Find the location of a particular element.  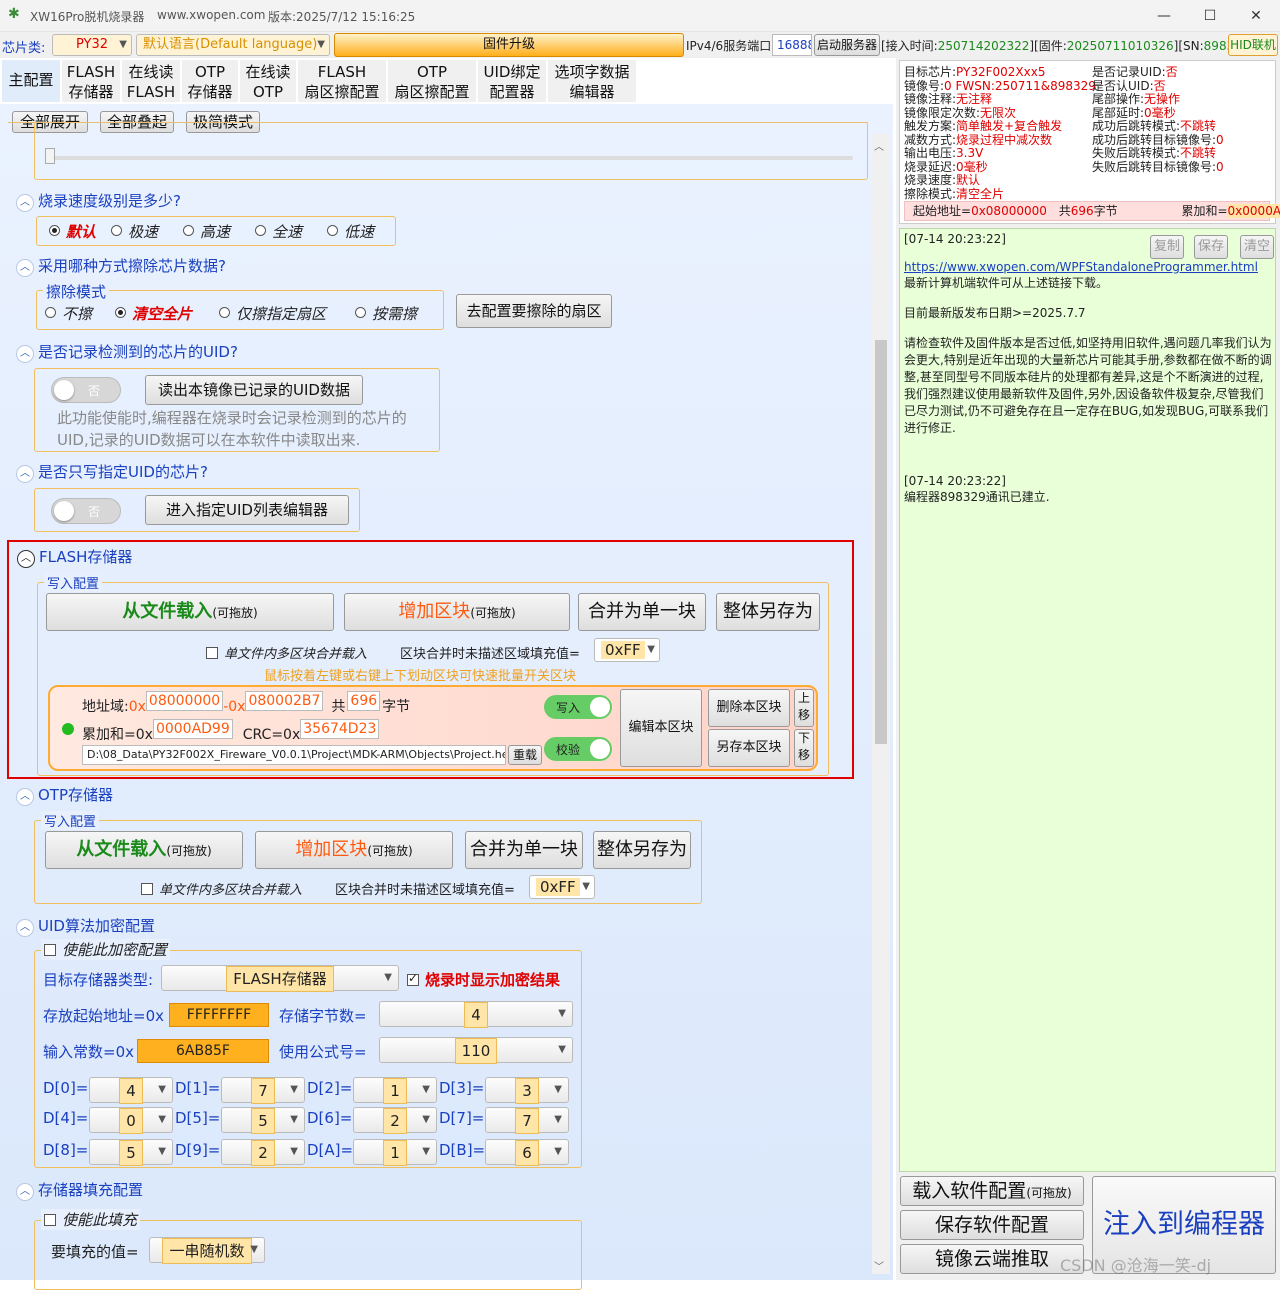

tab-otp-sector-erase: OTP 扇区擦配置 is located at coordinates (432, 81).